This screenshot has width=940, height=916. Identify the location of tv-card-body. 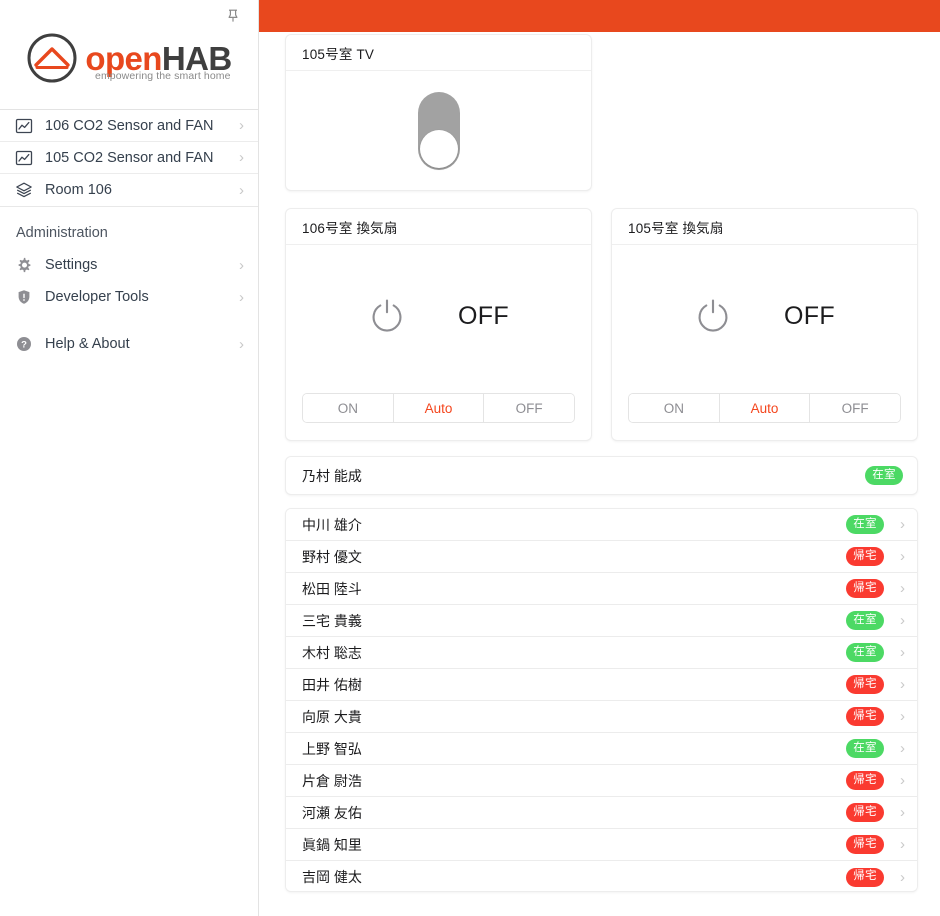
(438, 131).